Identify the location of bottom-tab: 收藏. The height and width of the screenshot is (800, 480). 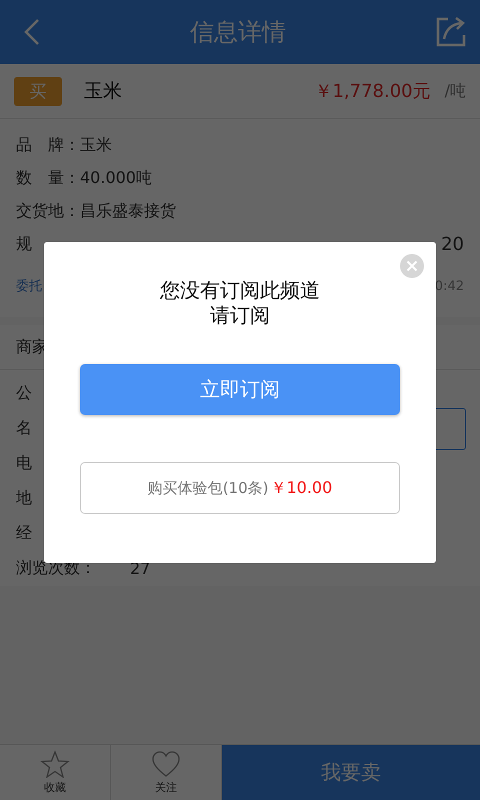
(55, 772).